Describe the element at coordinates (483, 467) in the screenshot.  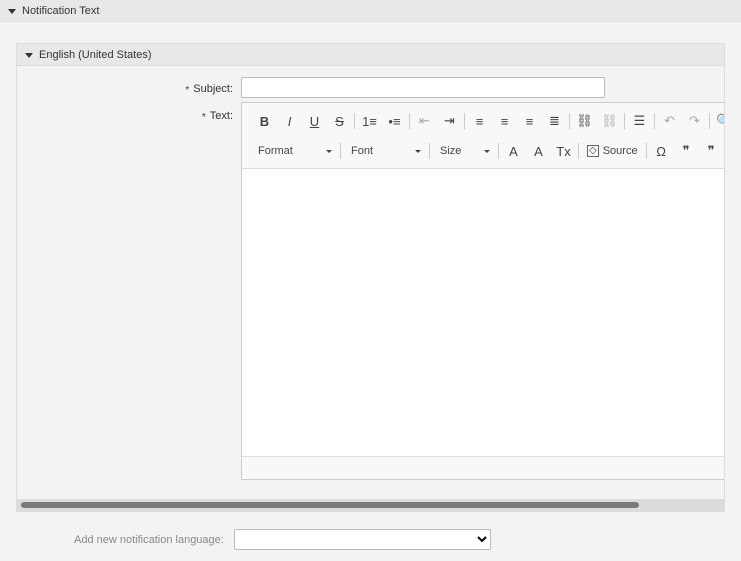
I see `editor-footer` at that location.